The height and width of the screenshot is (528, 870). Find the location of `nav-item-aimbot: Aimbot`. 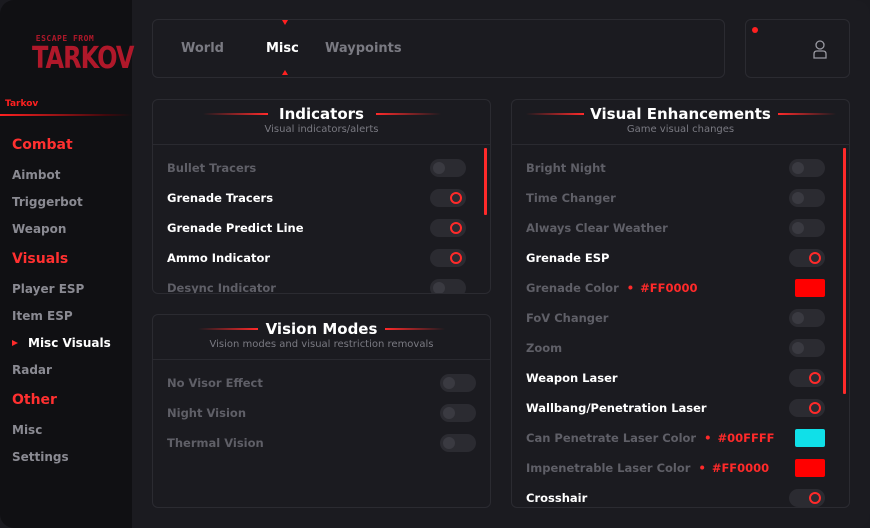

nav-item-aimbot: Aimbot is located at coordinates (36, 175).